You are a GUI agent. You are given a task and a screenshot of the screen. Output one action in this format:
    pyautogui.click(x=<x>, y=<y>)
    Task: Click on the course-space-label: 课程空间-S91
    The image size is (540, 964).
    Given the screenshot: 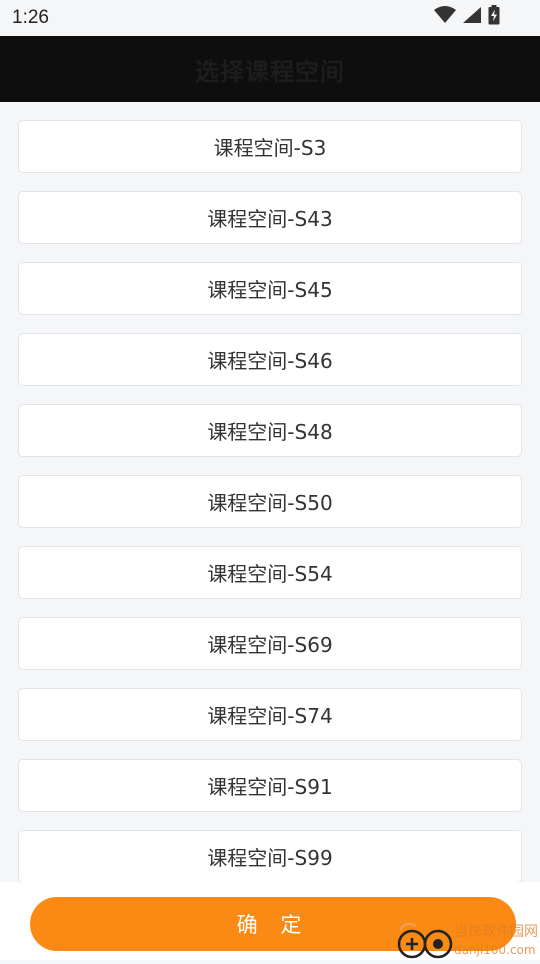 What is the action you would take?
    pyautogui.click(x=270, y=787)
    